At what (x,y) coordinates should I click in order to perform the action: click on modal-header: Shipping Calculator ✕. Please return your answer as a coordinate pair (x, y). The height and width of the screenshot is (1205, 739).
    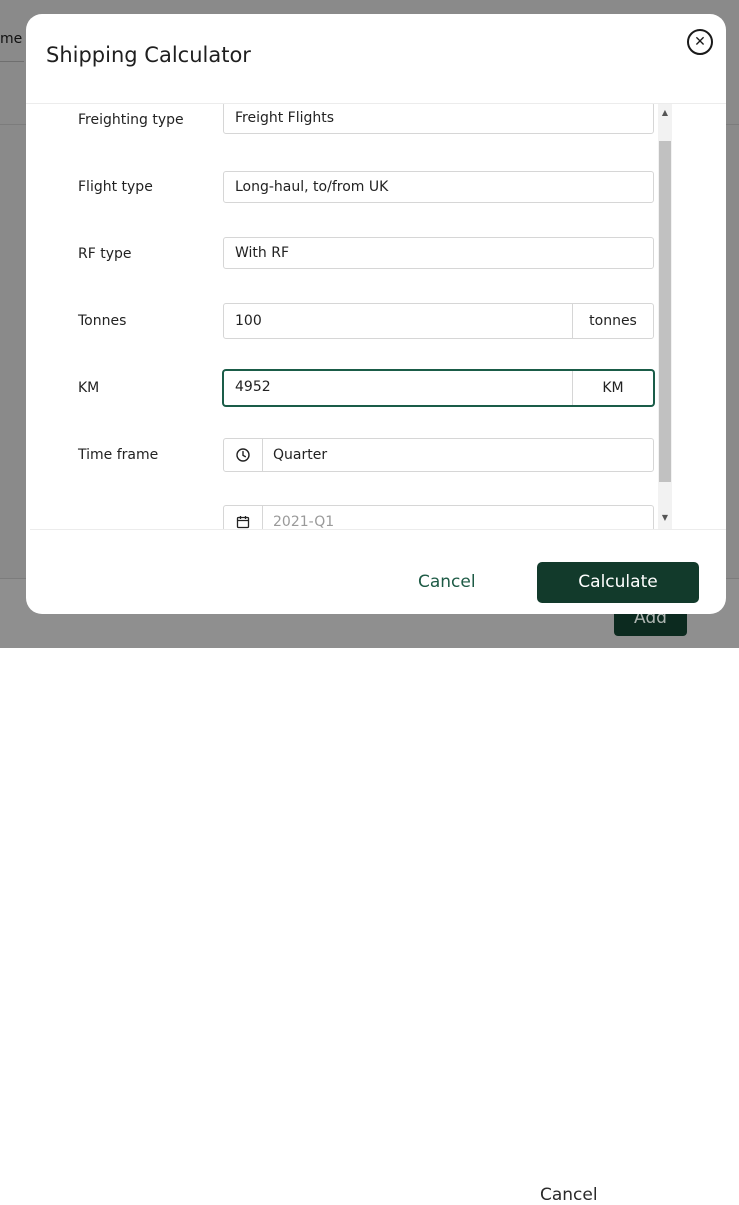
    Looking at the image, I should click on (376, 59).